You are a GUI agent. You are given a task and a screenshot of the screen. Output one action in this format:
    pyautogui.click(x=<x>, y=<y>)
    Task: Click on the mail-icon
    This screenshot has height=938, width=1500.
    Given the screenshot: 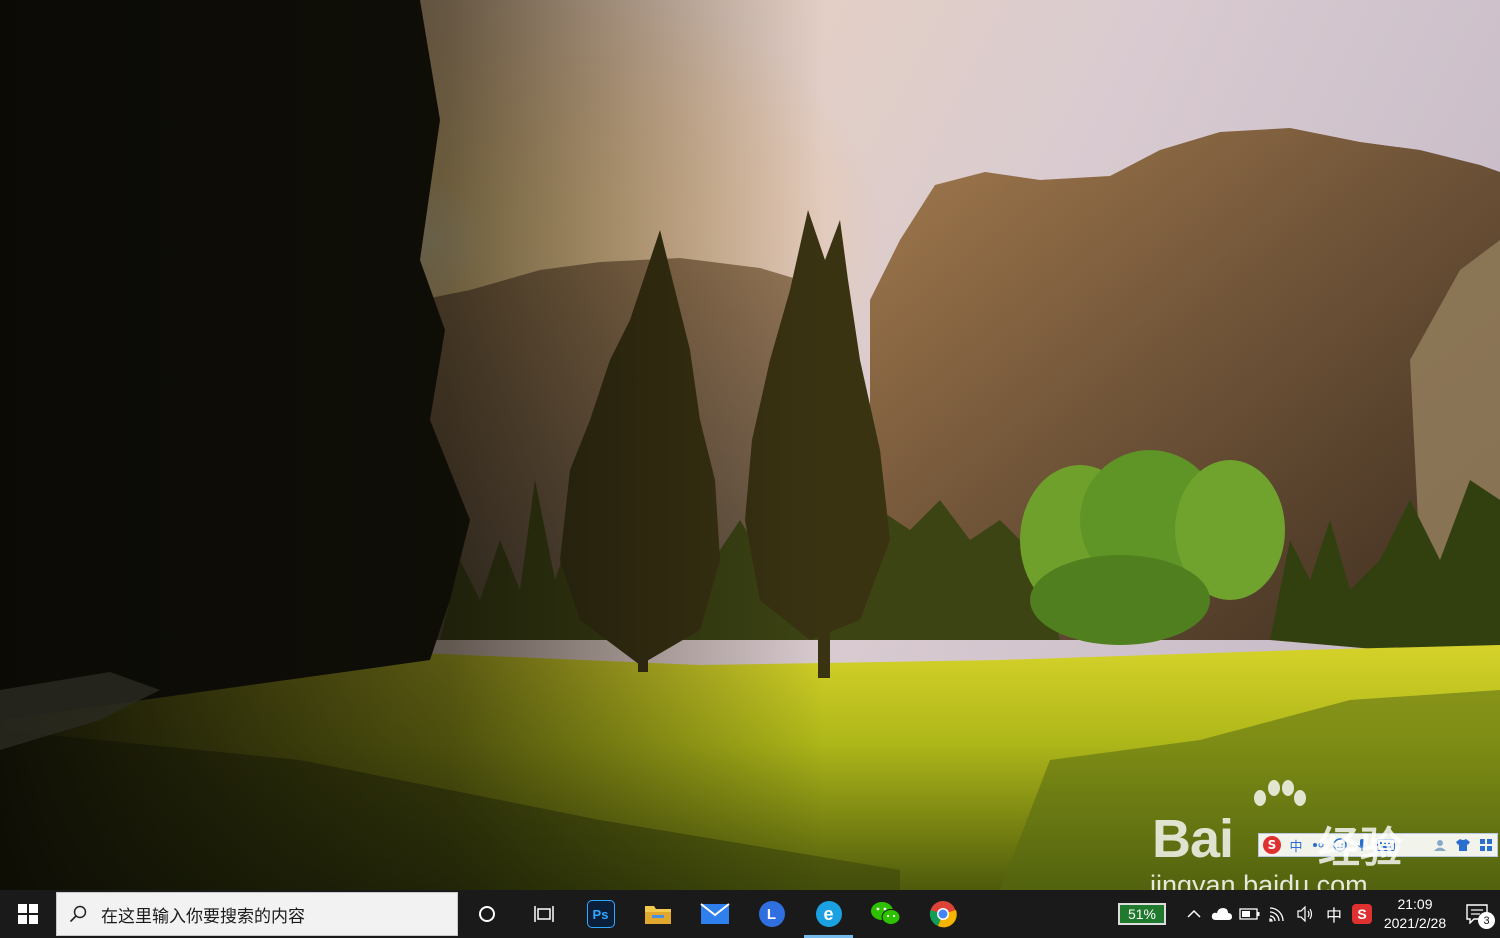 What is the action you would take?
    pyautogui.click(x=714, y=913)
    